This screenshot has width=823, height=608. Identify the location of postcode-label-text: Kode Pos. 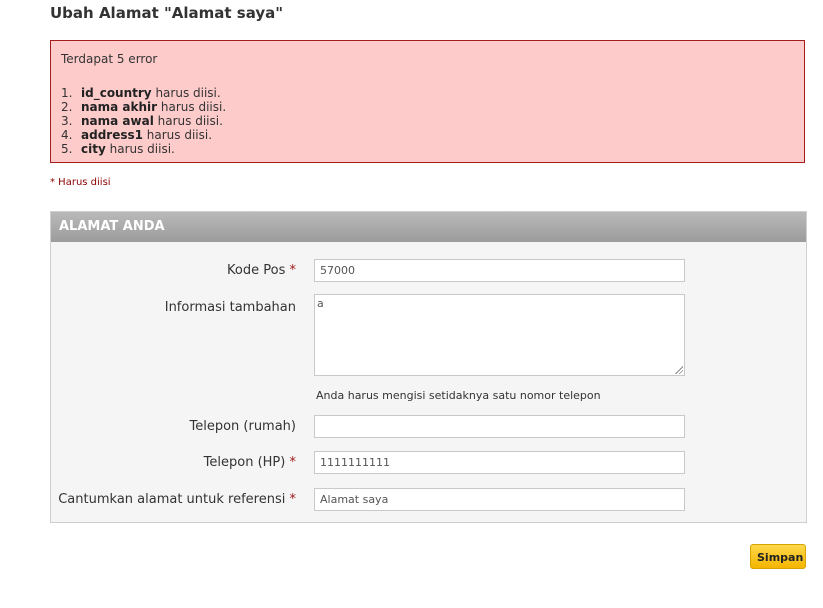
(256, 270).